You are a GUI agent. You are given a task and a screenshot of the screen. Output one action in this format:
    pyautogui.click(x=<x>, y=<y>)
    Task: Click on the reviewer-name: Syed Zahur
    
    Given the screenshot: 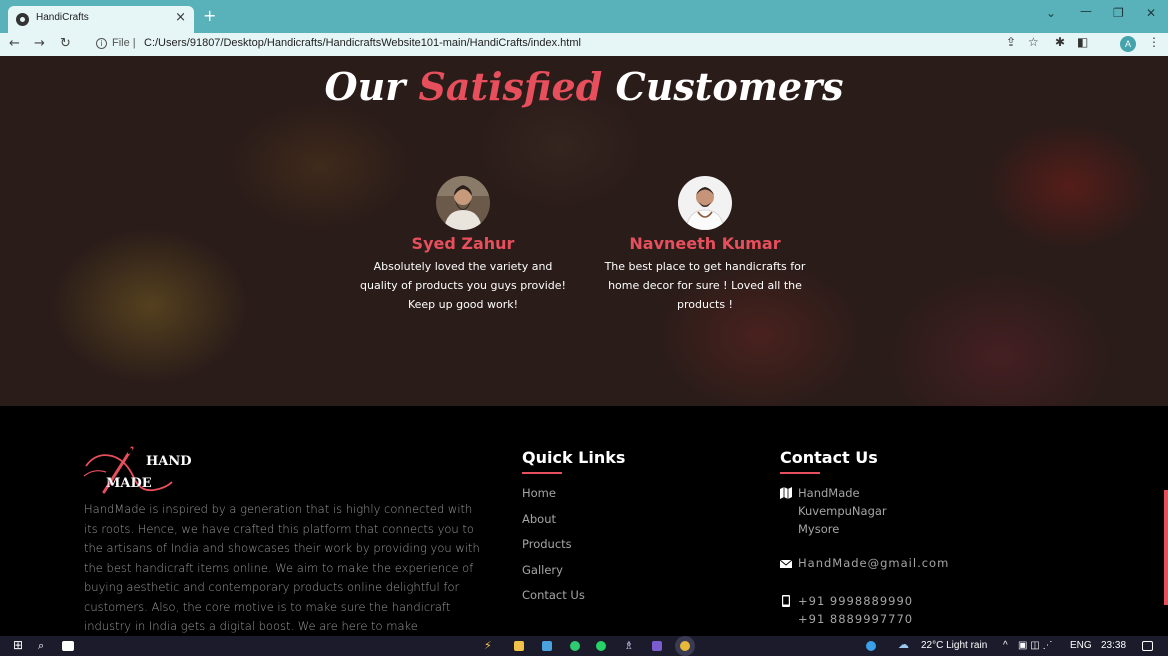 What is the action you would take?
    pyautogui.click(x=463, y=243)
    